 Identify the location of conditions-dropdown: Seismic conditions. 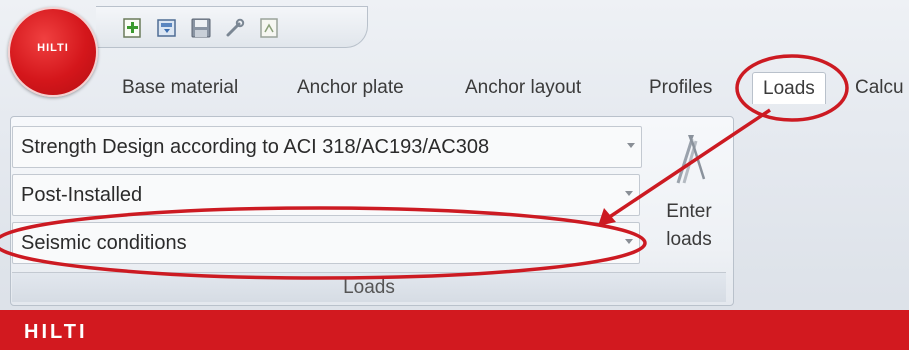
(326, 243).